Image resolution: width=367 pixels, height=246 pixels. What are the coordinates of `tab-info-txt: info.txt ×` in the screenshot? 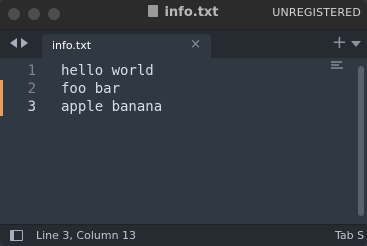 It's located at (126, 46).